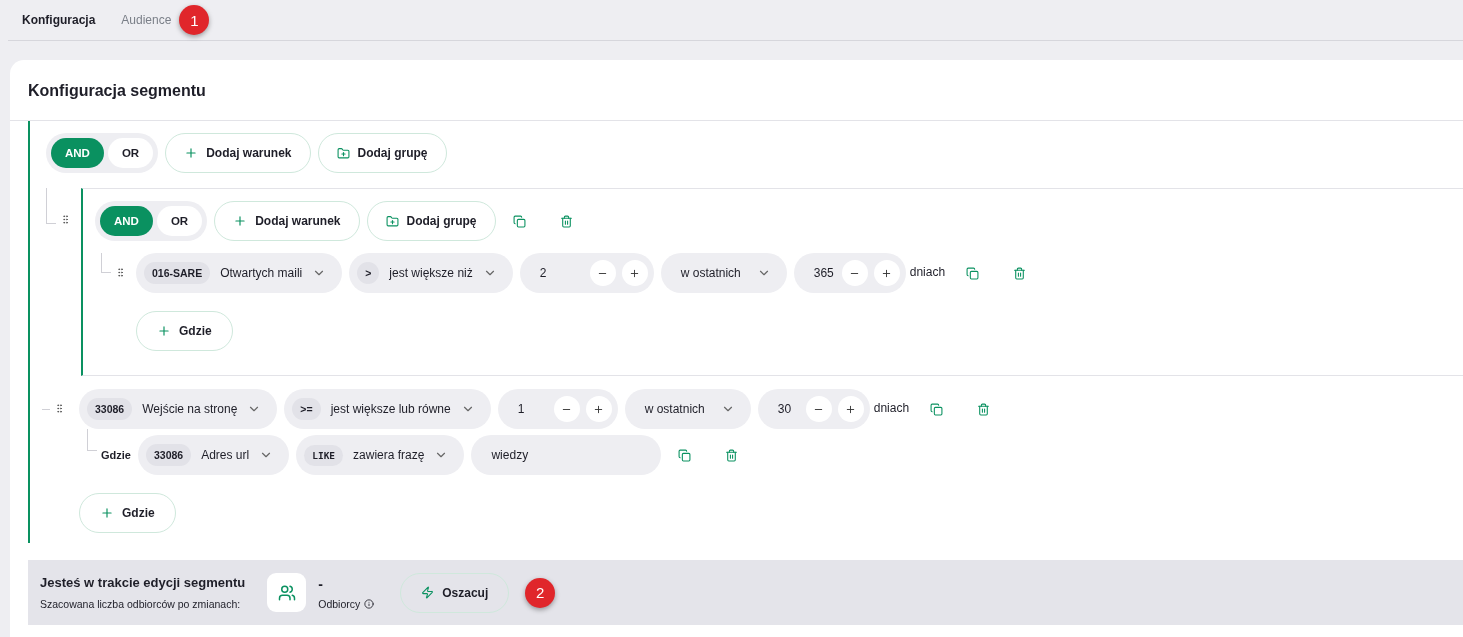 The height and width of the screenshot is (637, 1463). What do you see at coordinates (428, 592) in the screenshot?
I see `lightning-icon` at bounding box center [428, 592].